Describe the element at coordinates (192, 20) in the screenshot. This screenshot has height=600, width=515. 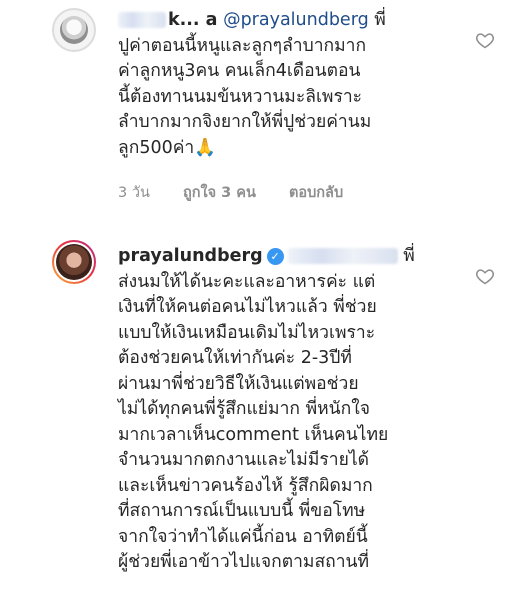
I see `comment-1-username: k... a` at that location.